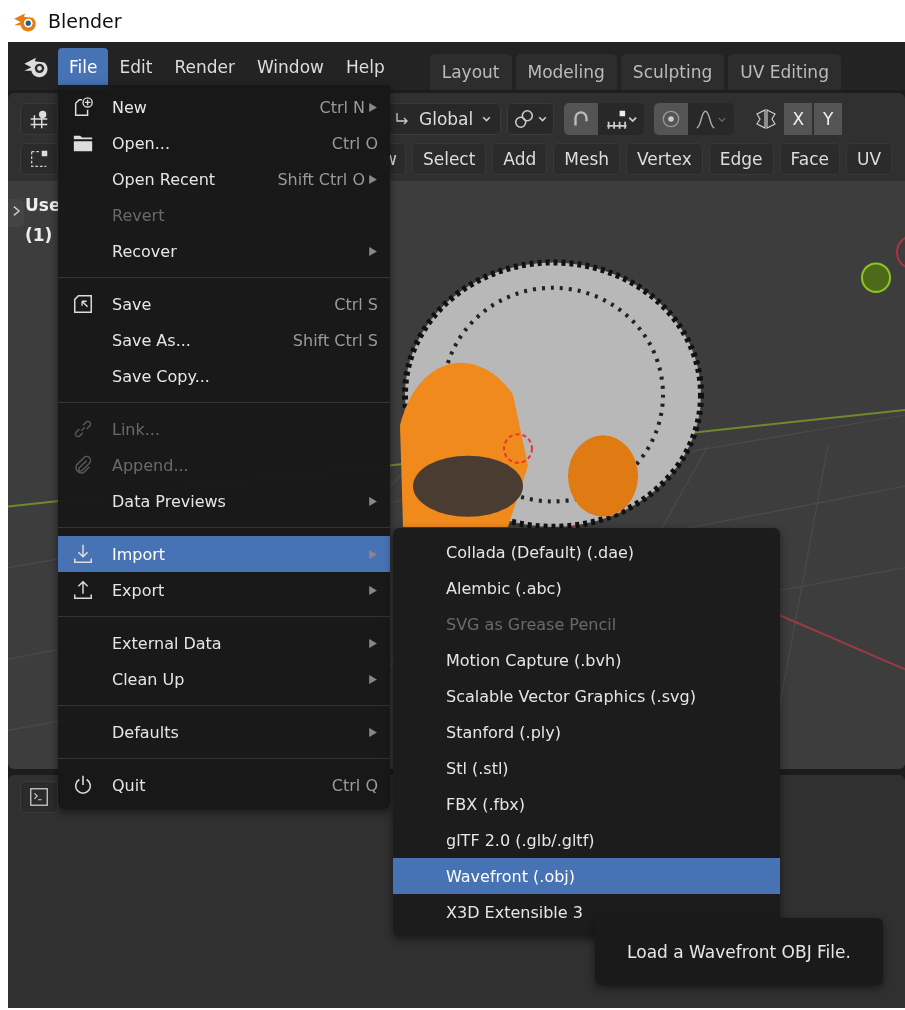 The height and width of the screenshot is (1010, 905). I want to click on falloff-dropdown, so click(711, 119).